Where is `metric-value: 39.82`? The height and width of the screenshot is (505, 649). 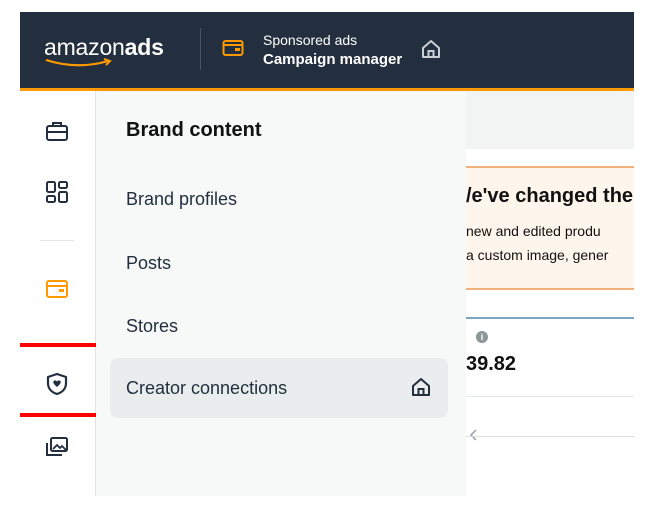 metric-value: 39.82 is located at coordinates (491, 364).